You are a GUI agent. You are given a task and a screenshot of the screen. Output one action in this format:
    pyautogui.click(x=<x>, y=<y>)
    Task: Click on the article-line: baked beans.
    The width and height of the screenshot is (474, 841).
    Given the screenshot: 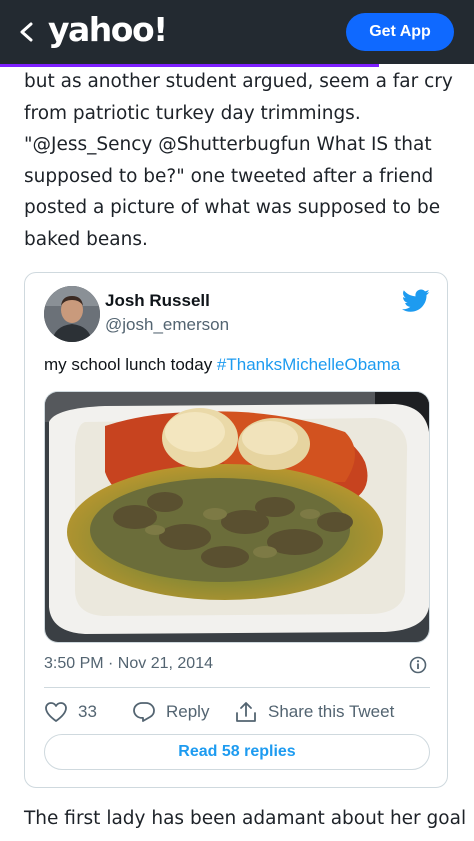 What is the action you would take?
    pyautogui.click(x=86, y=239)
    